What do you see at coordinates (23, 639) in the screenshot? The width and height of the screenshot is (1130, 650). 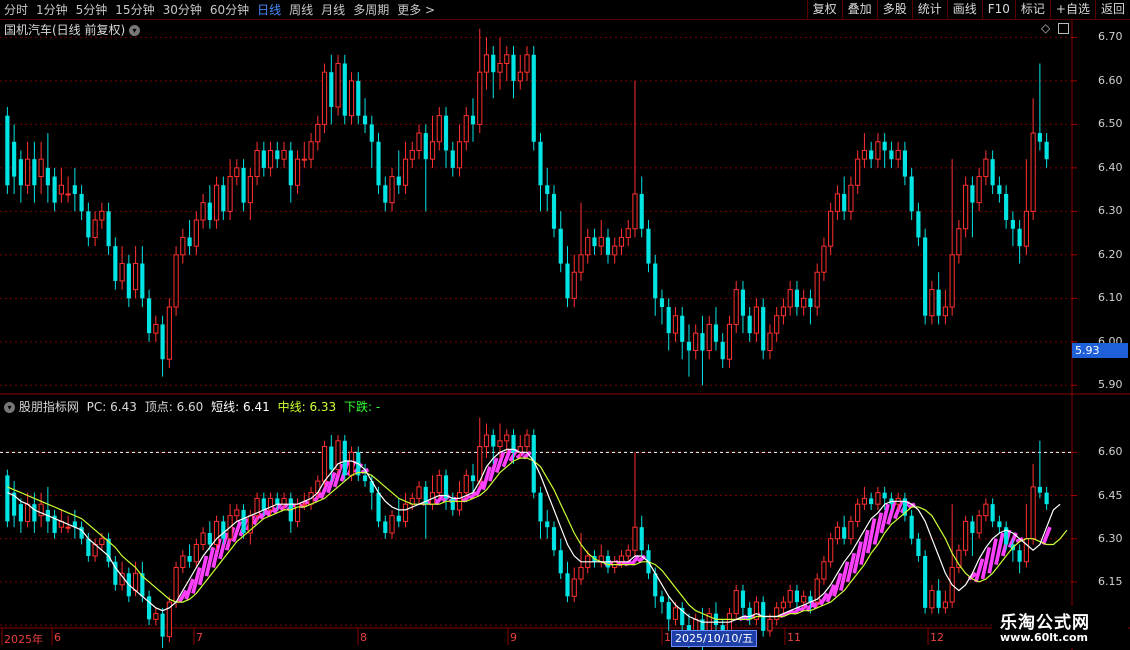 I see `date-label: 2025年` at bounding box center [23, 639].